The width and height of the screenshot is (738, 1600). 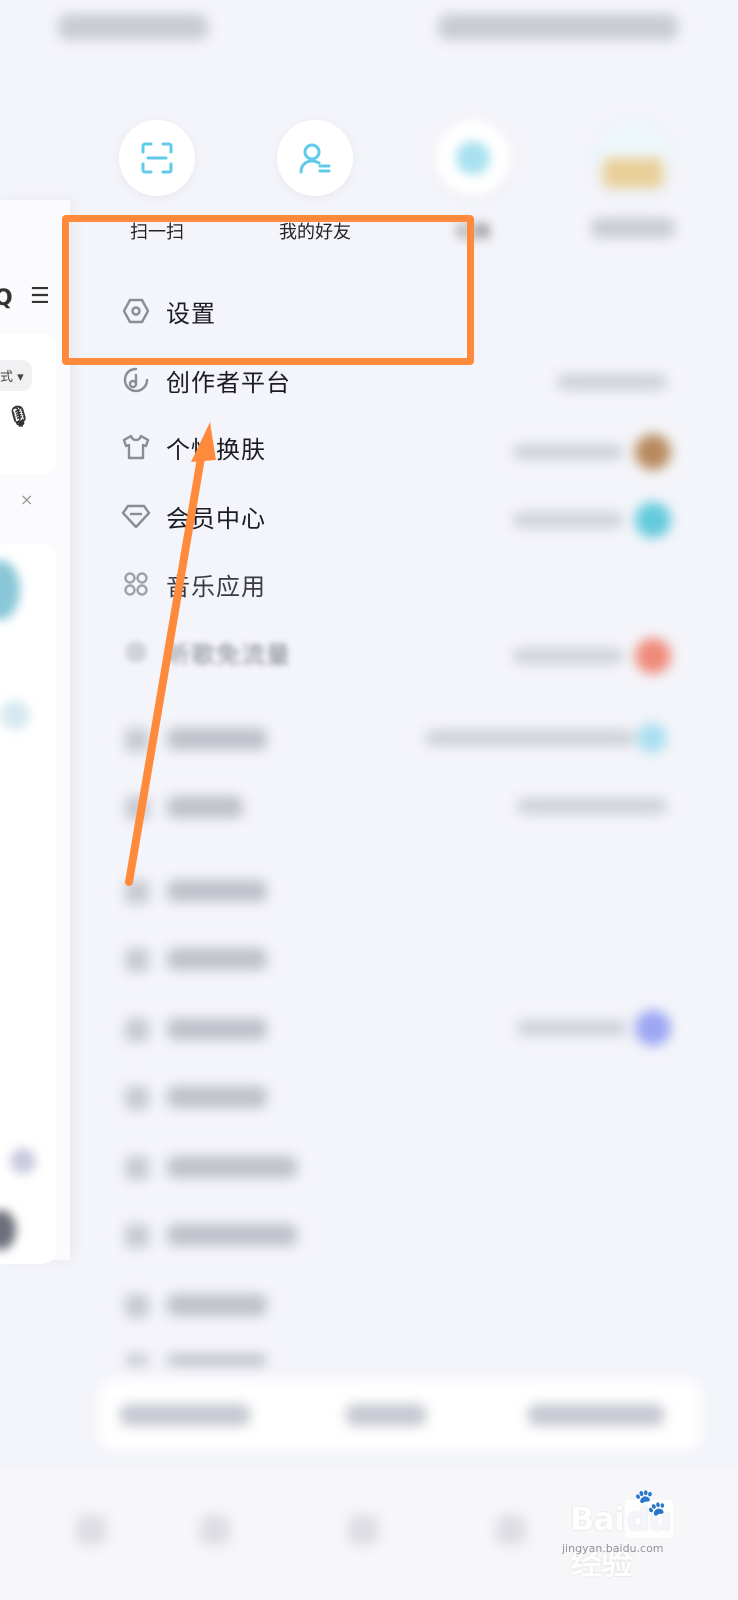 I want to click on mode-selector: 式 ▾, so click(x=16, y=375).